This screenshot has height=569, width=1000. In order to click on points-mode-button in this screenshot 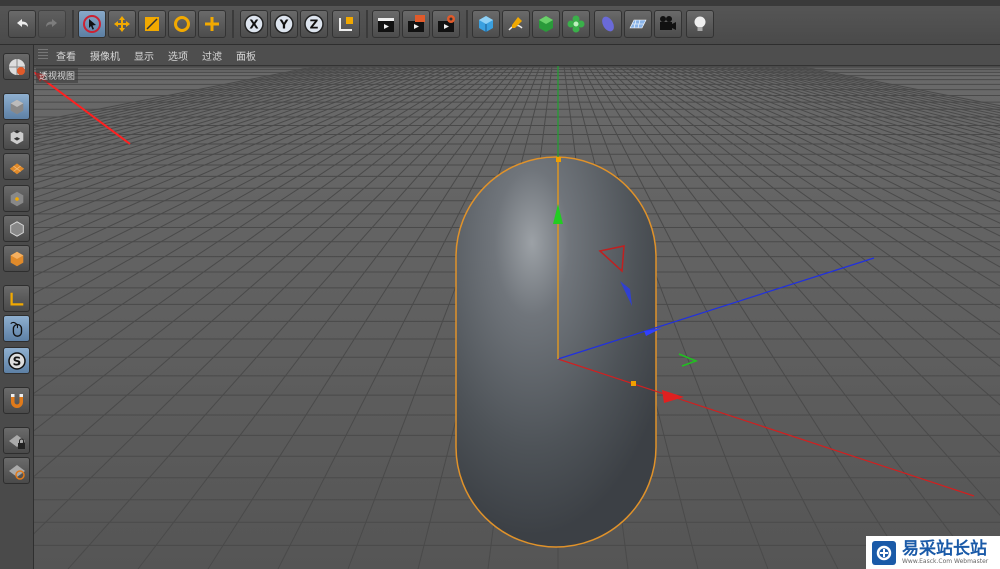, I will do `click(16, 198)`.